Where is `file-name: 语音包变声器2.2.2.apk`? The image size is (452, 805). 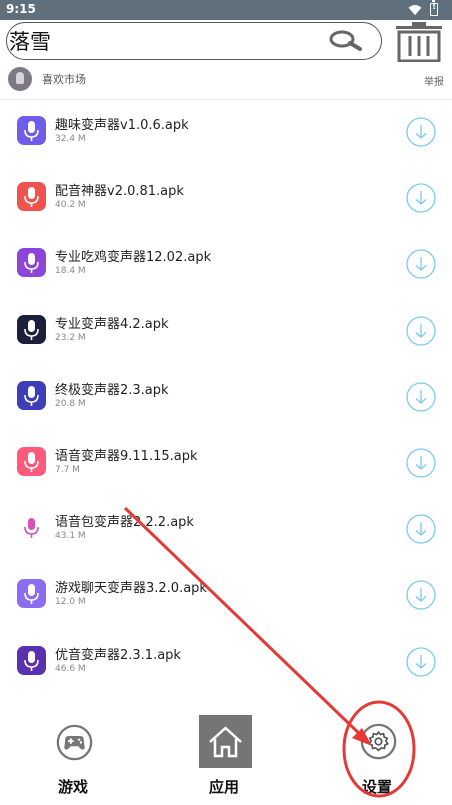 file-name: 语音包变声器2.2.2.apk is located at coordinates (124, 523).